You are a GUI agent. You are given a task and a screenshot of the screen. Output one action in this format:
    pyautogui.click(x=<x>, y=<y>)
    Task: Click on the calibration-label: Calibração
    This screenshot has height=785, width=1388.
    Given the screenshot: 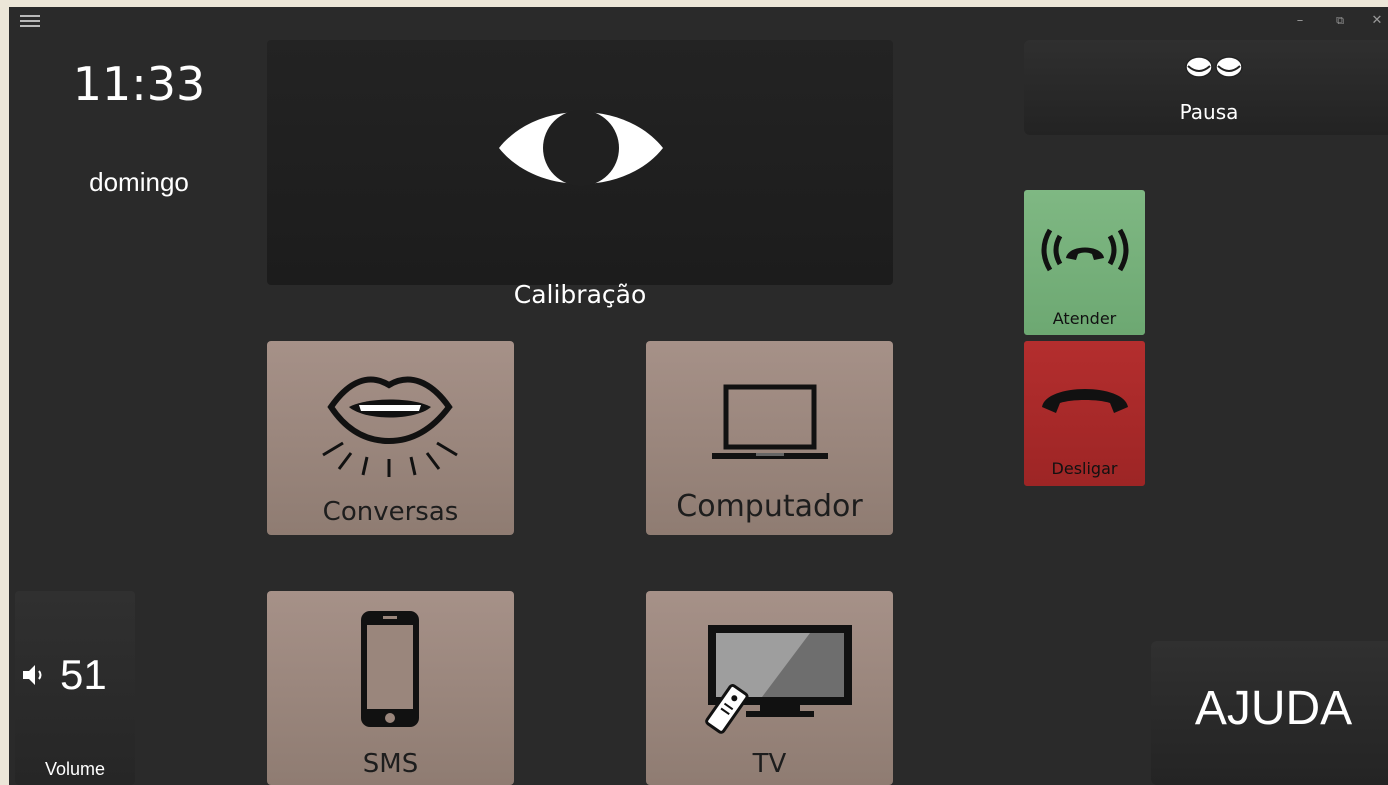 What is the action you would take?
    pyautogui.click(x=580, y=294)
    